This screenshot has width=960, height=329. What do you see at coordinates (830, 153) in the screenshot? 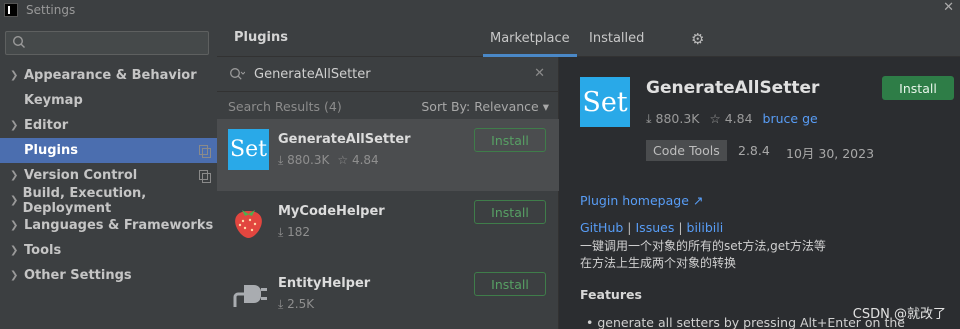
I see `release-date: 10月 30, 2023` at bounding box center [830, 153].